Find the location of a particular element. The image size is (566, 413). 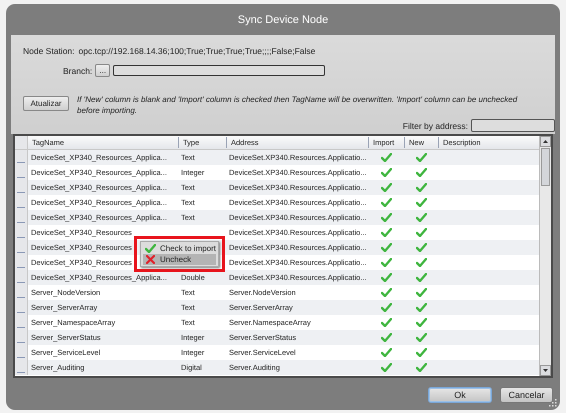

dialog-button: Ok is located at coordinates (460, 395).